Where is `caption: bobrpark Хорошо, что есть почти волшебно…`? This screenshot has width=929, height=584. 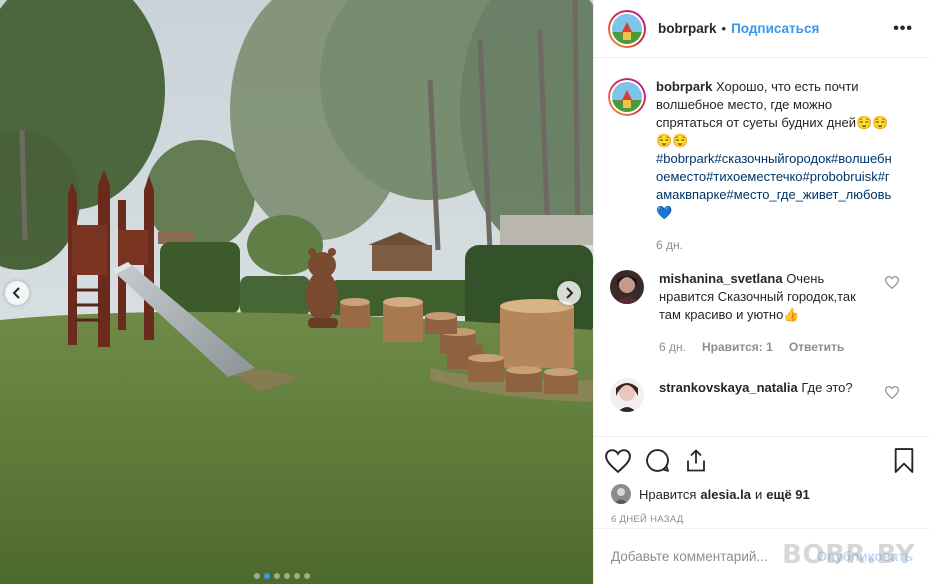 caption: bobrpark Хорошо, что есть почти волшебно… is located at coordinates (760, 166).